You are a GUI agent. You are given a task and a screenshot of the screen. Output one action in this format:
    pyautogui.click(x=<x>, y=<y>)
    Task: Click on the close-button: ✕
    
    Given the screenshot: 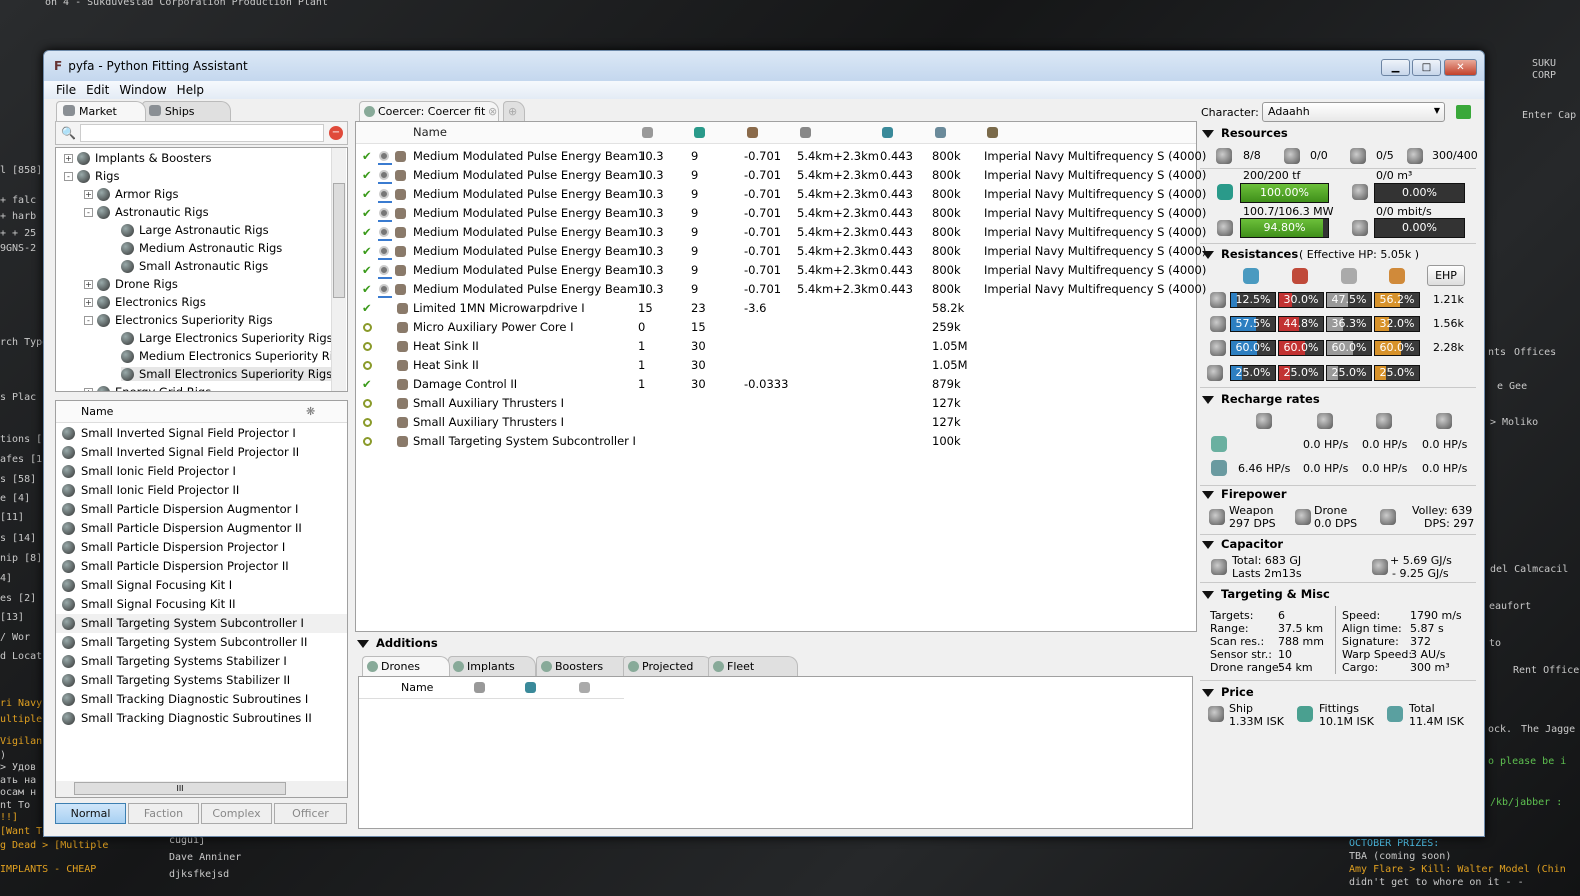 What is the action you would take?
    pyautogui.click(x=1460, y=67)
    